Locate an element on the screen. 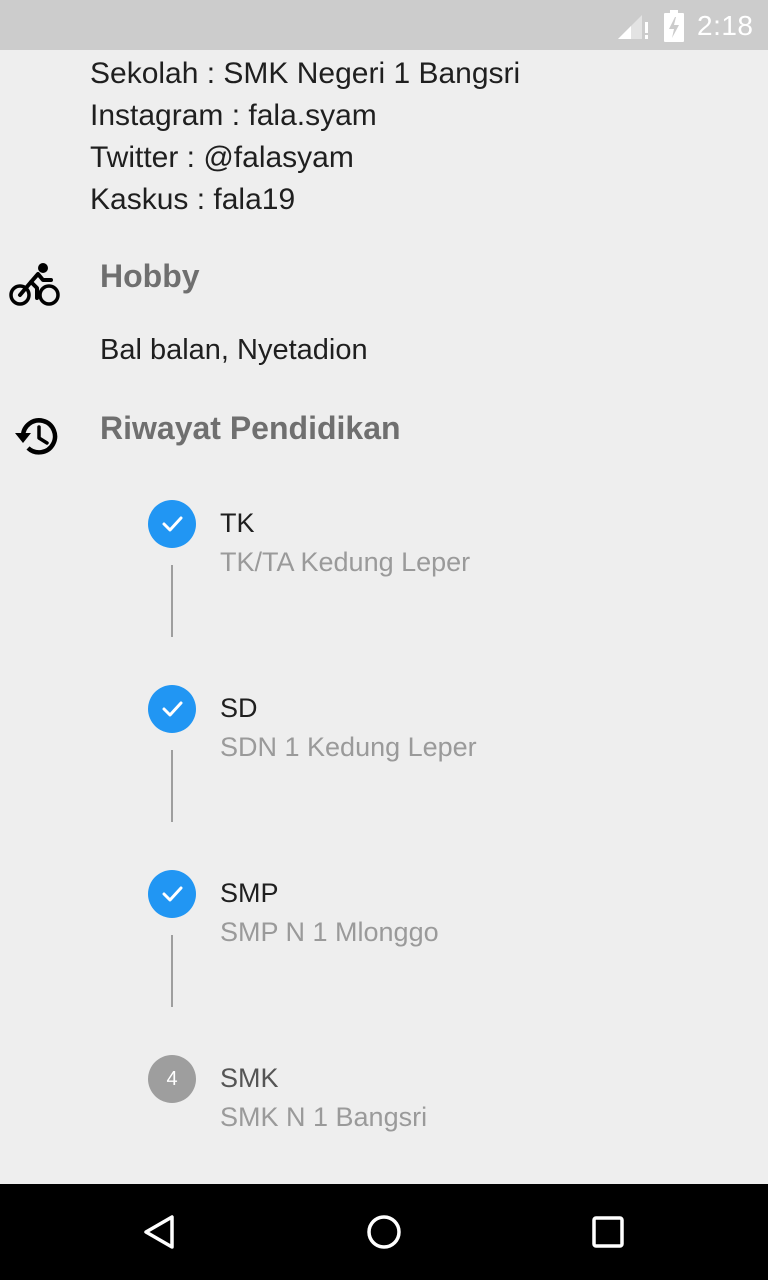 The image size is (768, 1280). hobby-title: Hobby is located at coordinates (150, 276).